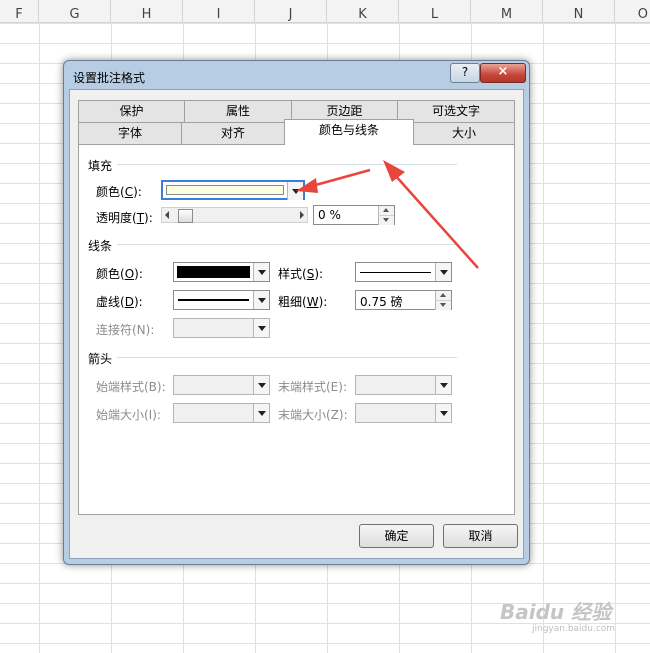 The image size is (650, 653). I want to click on transparency-slider, so click(234, 215).